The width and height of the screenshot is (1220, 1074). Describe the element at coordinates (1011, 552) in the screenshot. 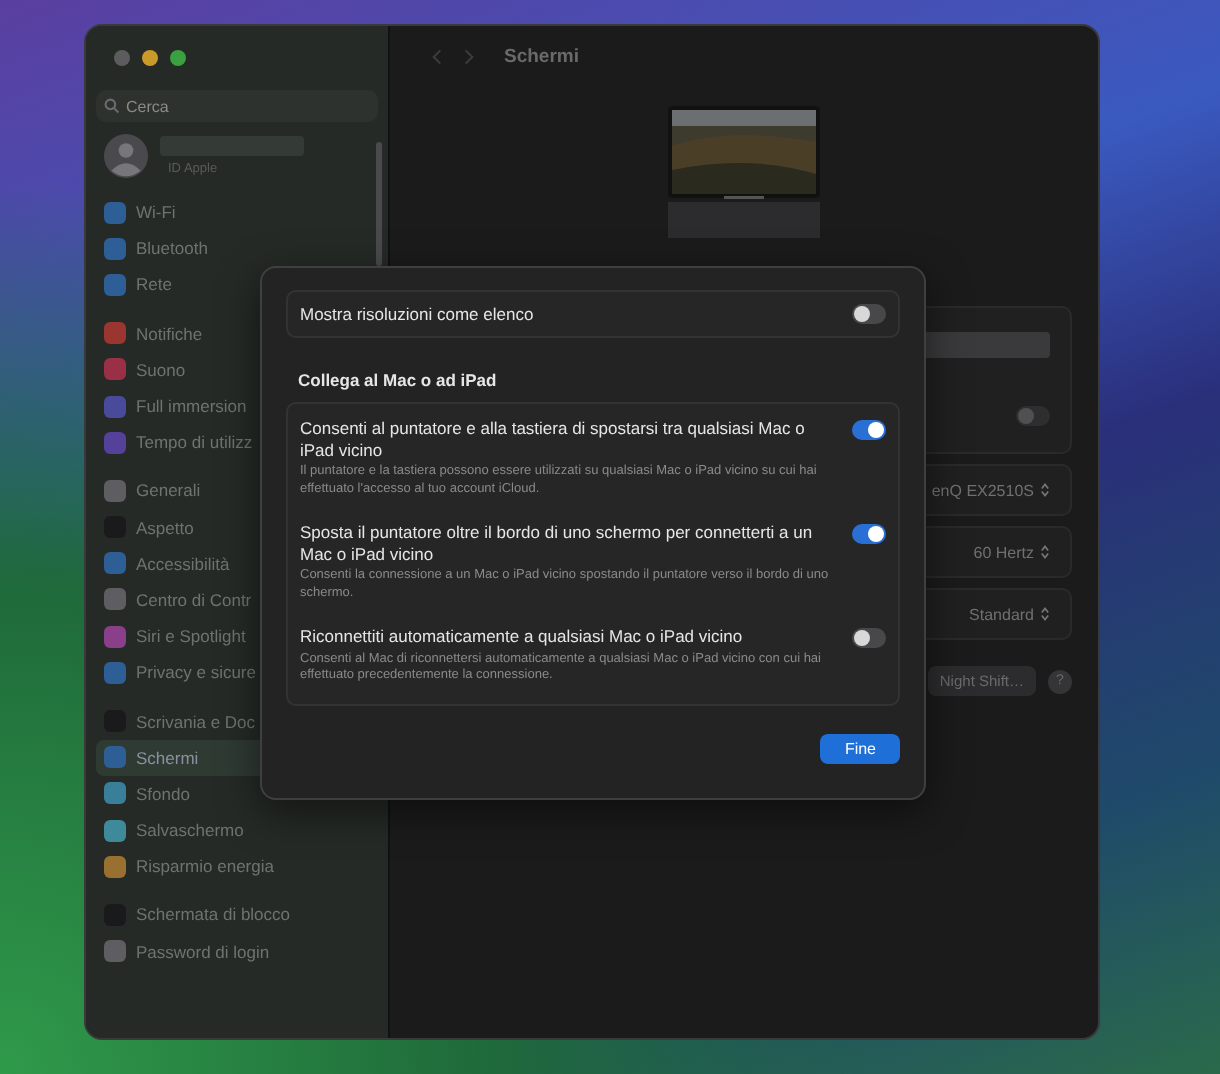

I see `popup-menu: 60 Hertz` at that location.